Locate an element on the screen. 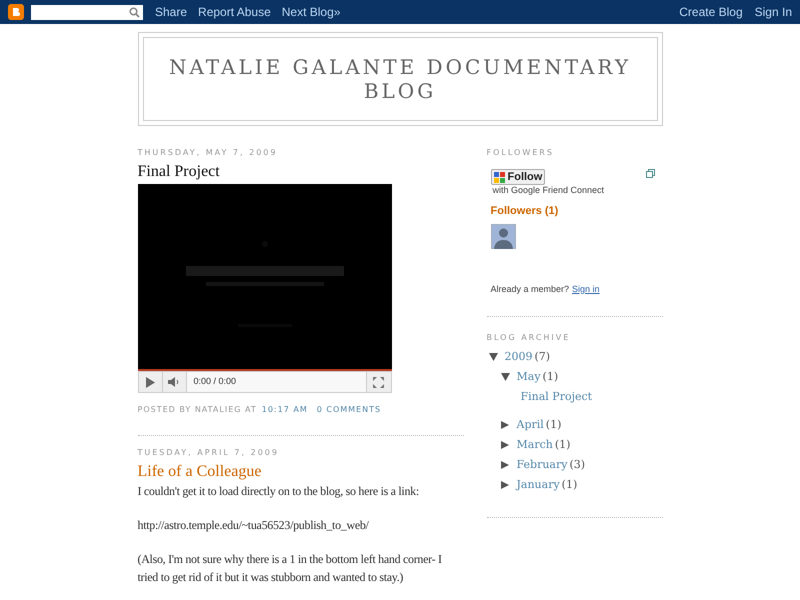  member-text: Already a member? is located at coordinates (530, 289).